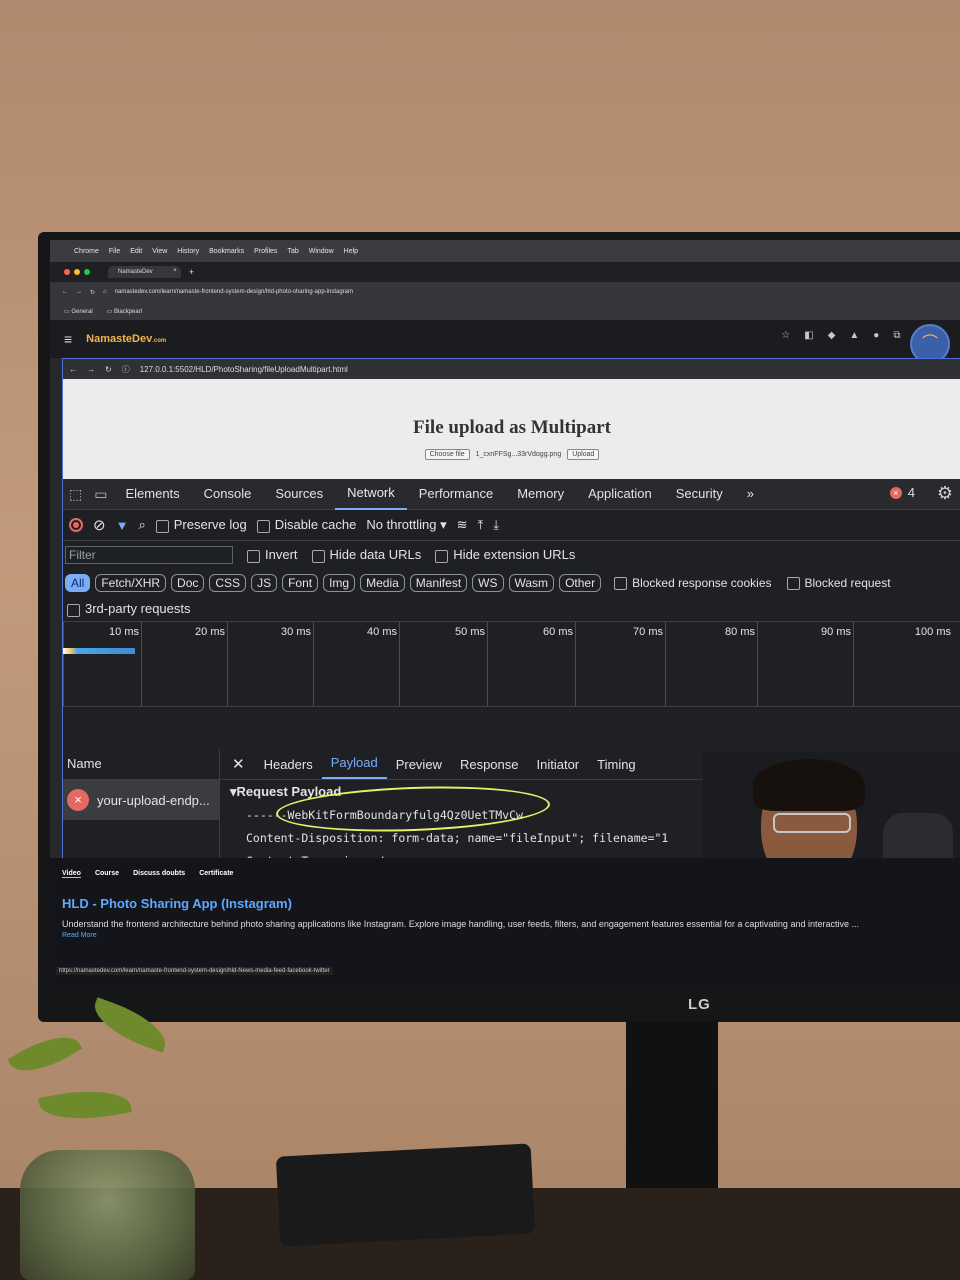 This screenshot has width=960, height=1280. I want to click on type-filter-doc: Doc, so click(188, 583).